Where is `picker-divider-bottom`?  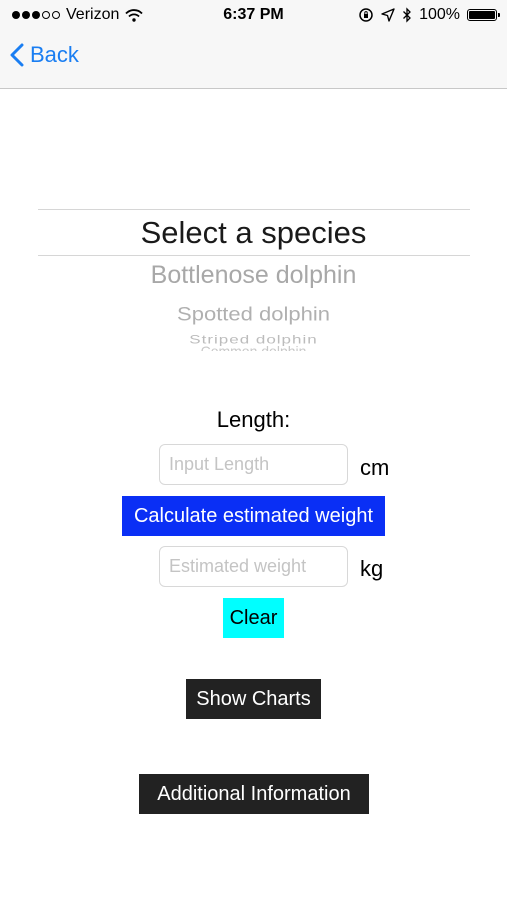
picker-divider-bottom is located at coordinates (254, 255).